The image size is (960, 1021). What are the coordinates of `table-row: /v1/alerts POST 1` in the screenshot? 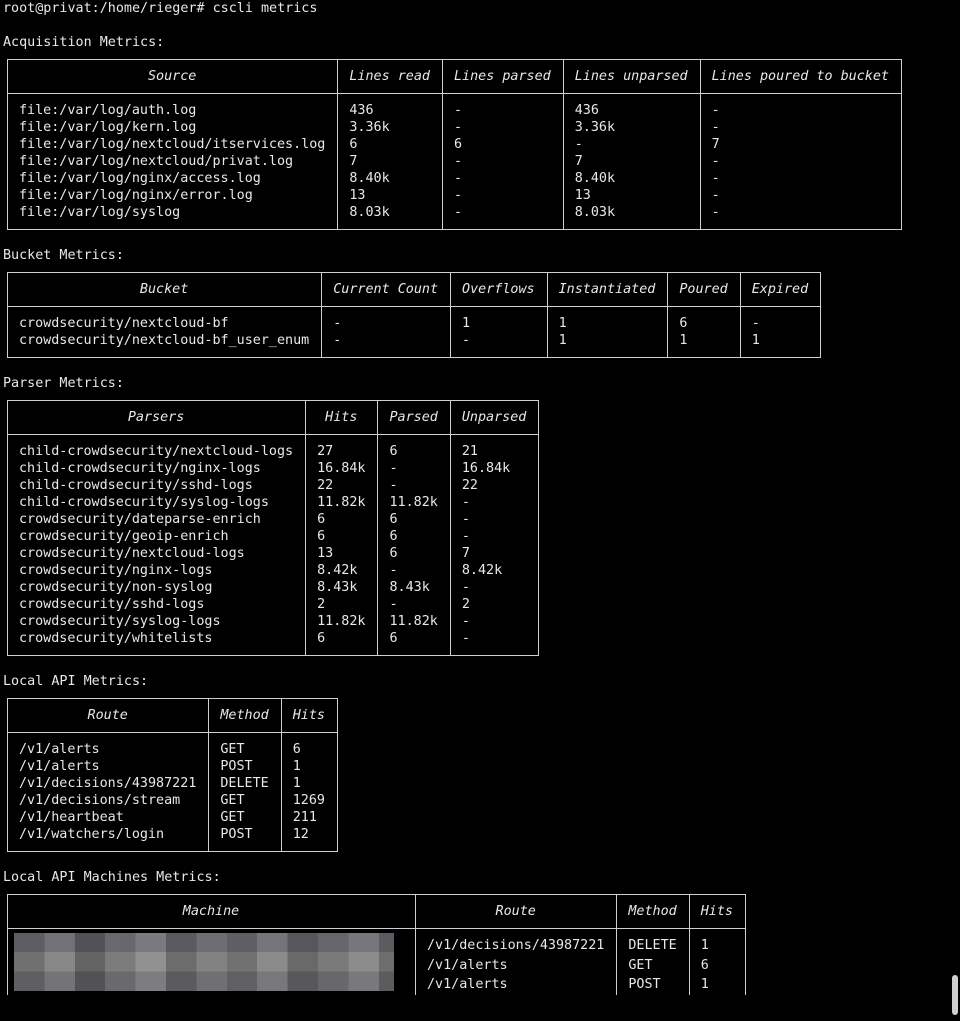 It's located at (172, 766).